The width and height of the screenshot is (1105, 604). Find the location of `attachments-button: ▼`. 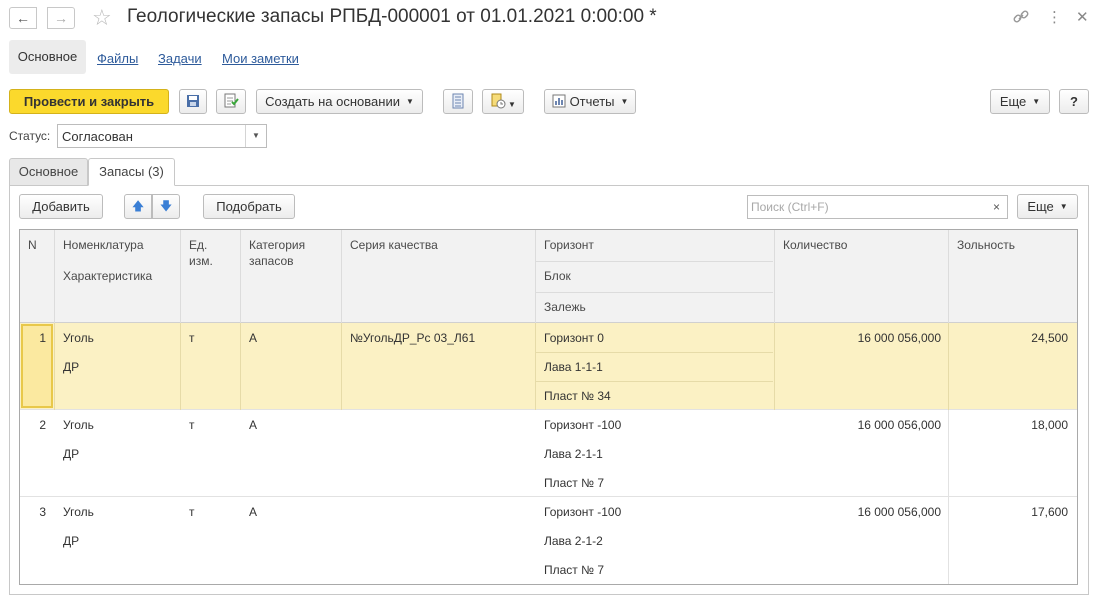

attachments-button: ▼ is located at coordinates (503, 101).